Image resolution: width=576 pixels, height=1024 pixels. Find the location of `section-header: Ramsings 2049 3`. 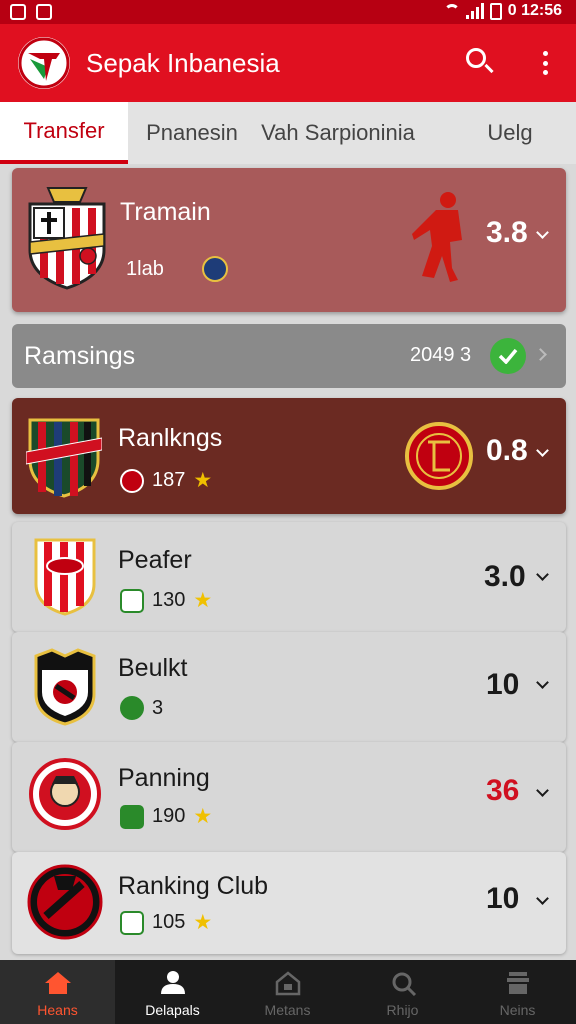

section-header: Ramsings 2049 3 is located at coordinates (289, 356).